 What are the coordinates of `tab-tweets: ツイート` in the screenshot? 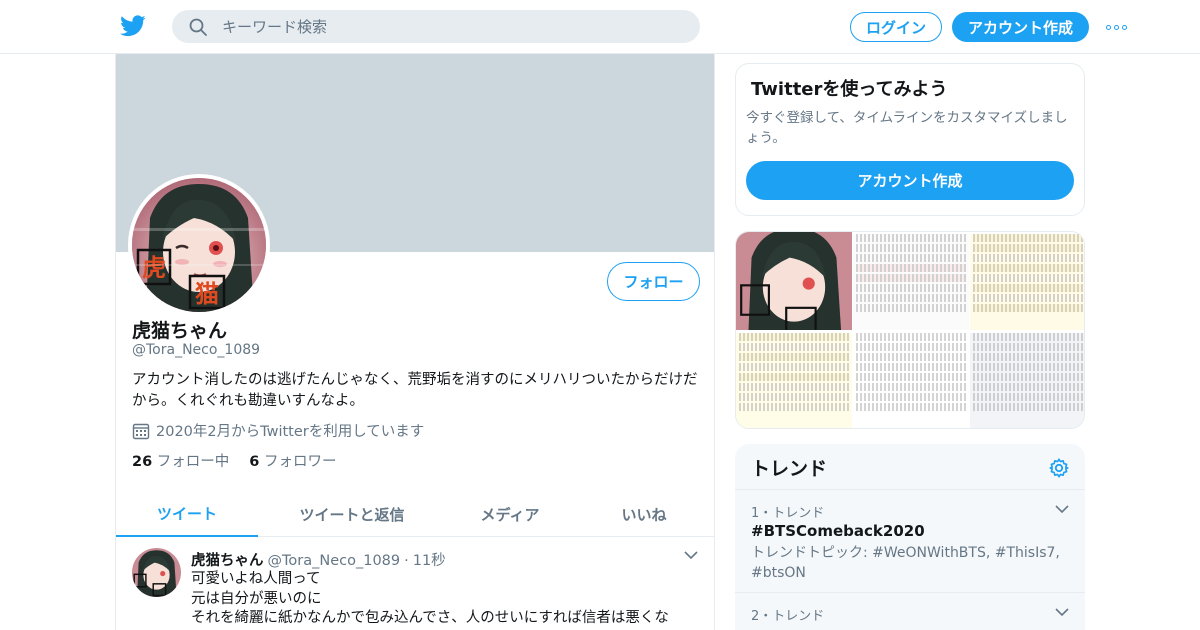 It's located at (187, 514).